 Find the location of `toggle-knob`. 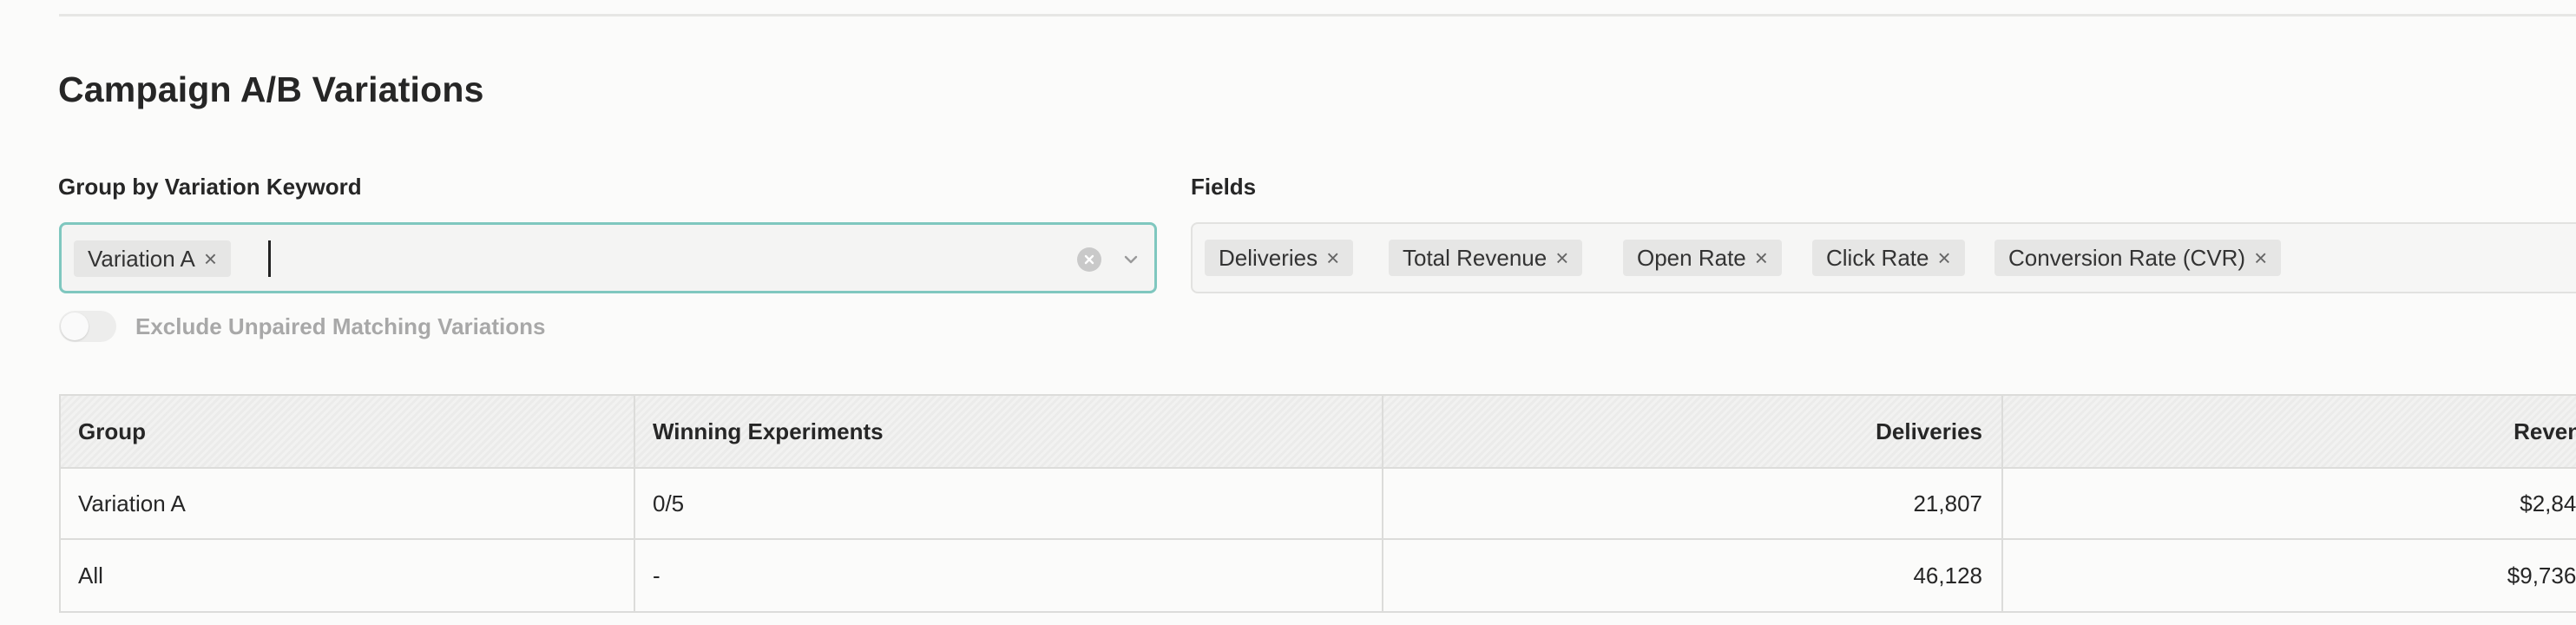

toggle-knob is located at coordinates (75, 326).